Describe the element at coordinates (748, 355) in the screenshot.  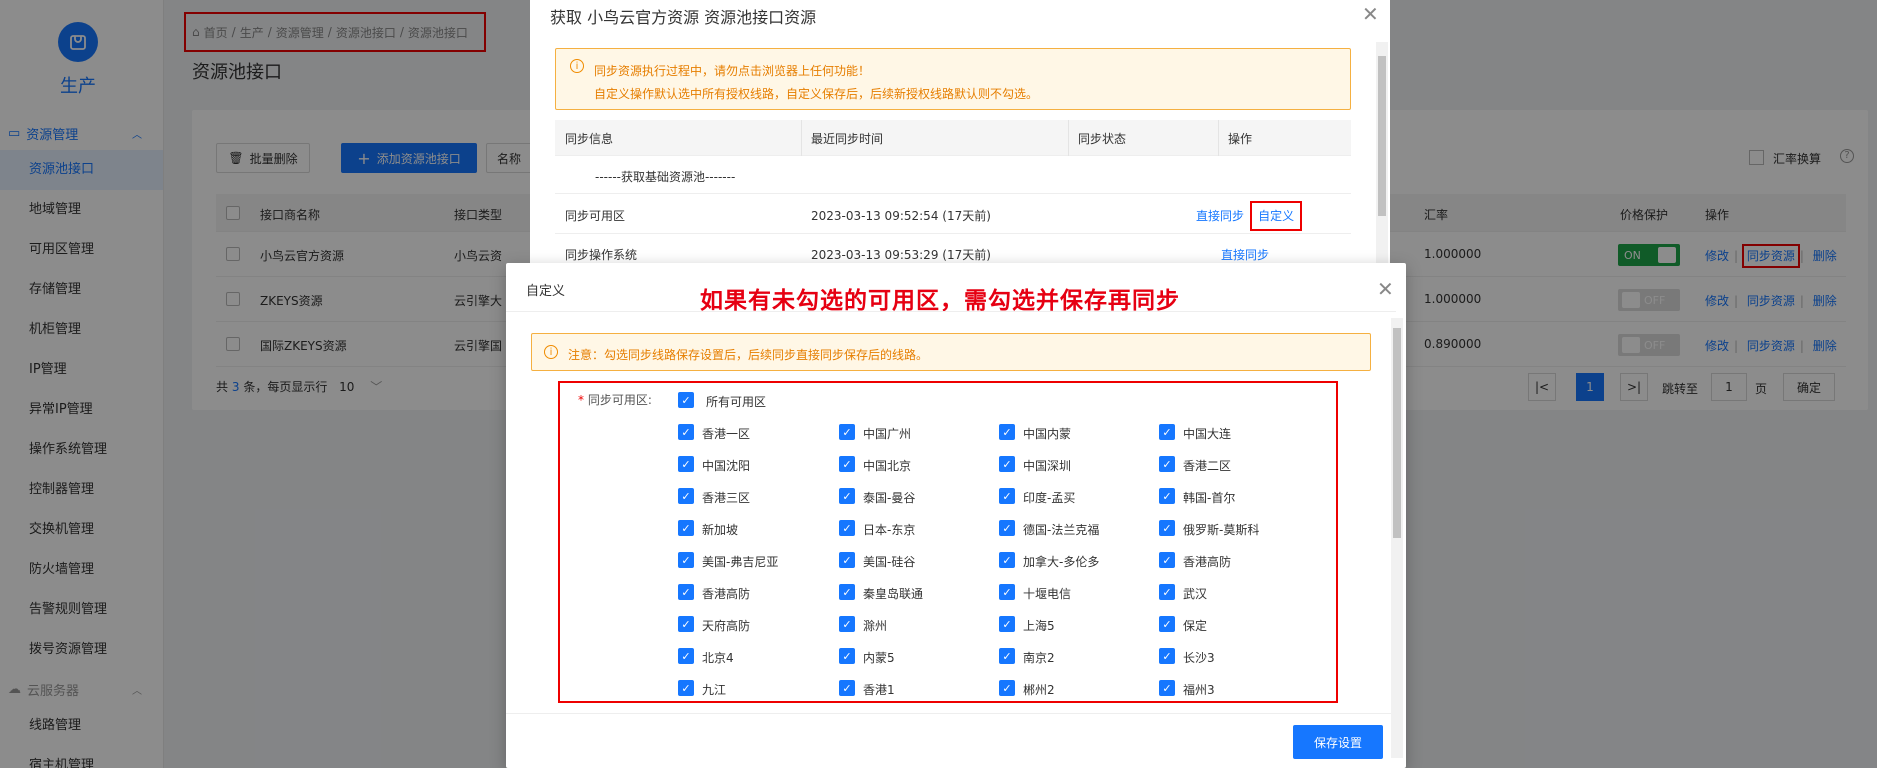
I see `custom-alert-text: 注意：勾选同步线路保存设置后，后续同步直接同步保存后的线路。` at that location.